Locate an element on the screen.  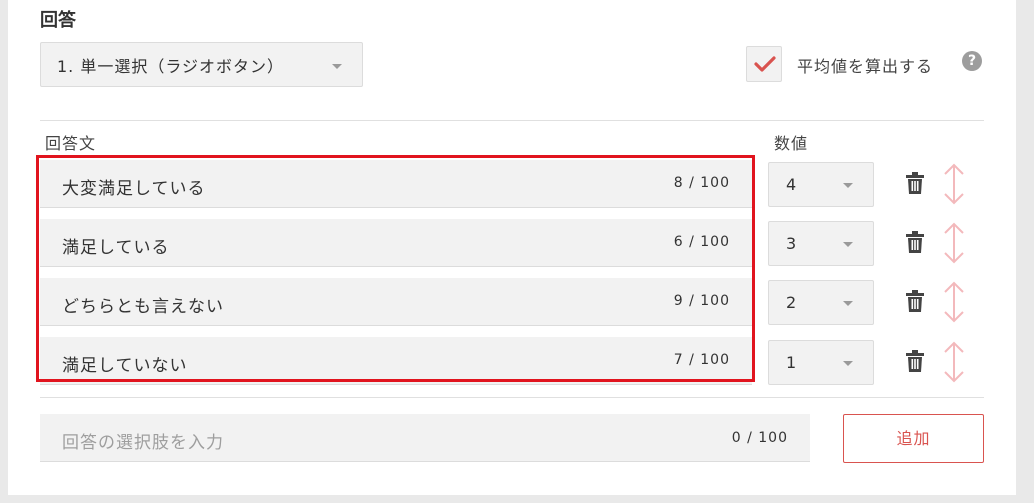
average-label: 平均値を算出する is located at coordinates (865, 66).